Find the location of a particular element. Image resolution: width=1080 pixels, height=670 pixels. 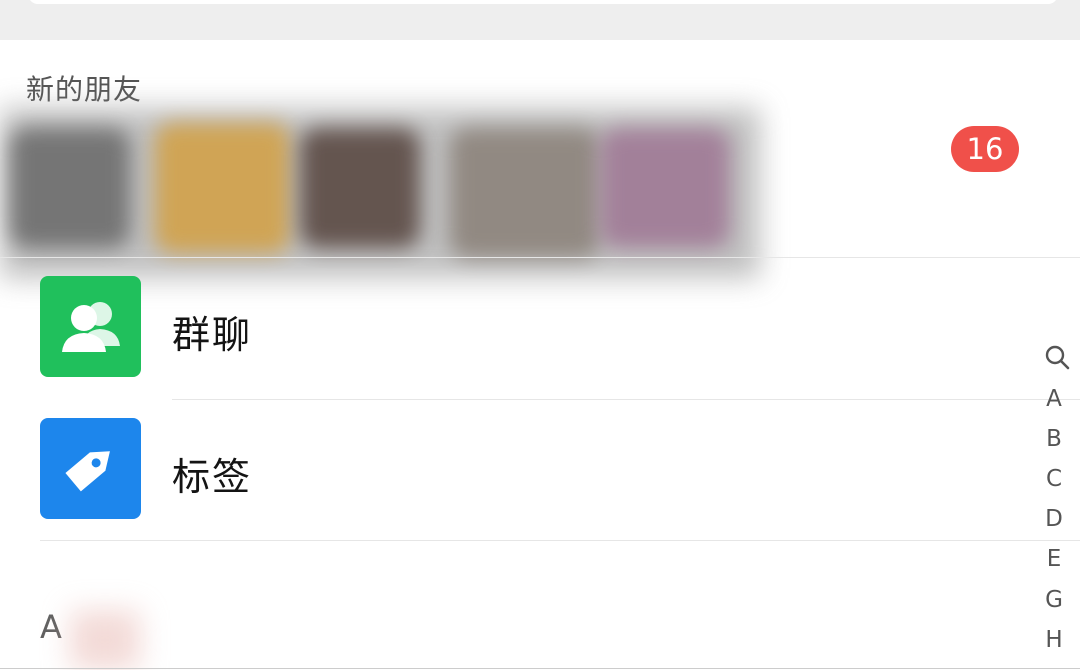

alphabet-index-letter: E is located at coordinates (1054, 559).